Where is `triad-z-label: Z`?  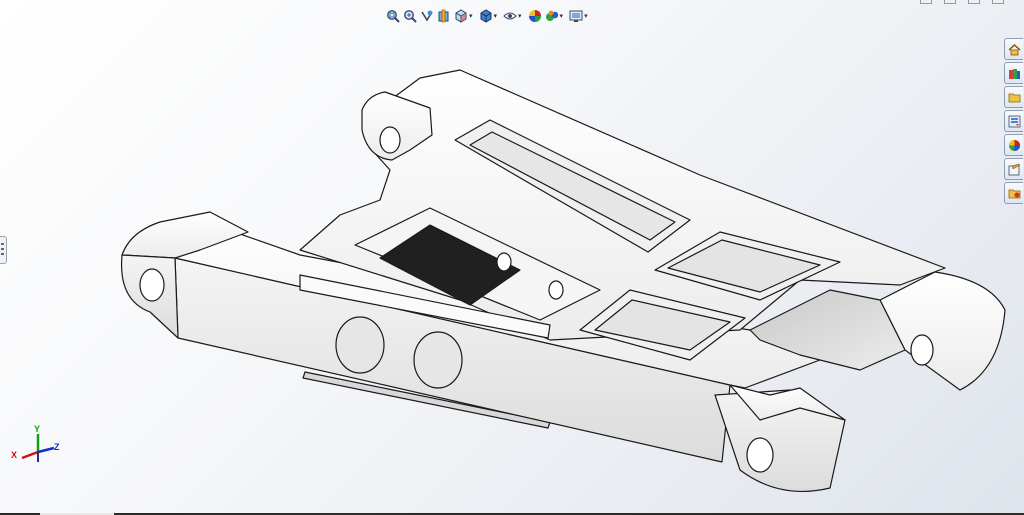
triad-z-label: Z is located at coordinates (57, 447).